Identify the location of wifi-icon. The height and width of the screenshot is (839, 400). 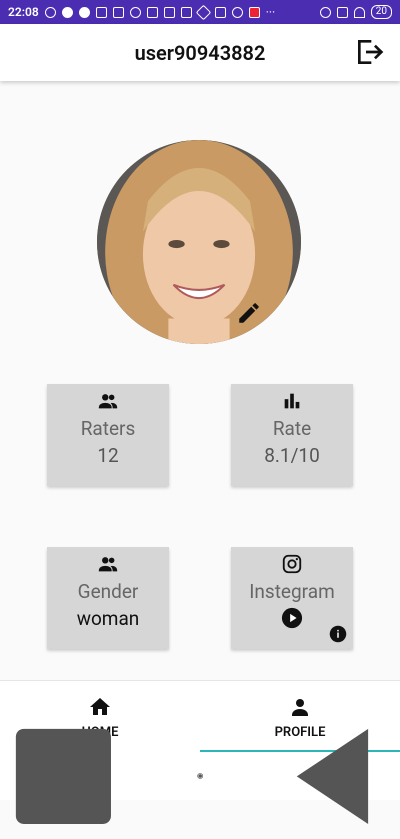
(359, 12).